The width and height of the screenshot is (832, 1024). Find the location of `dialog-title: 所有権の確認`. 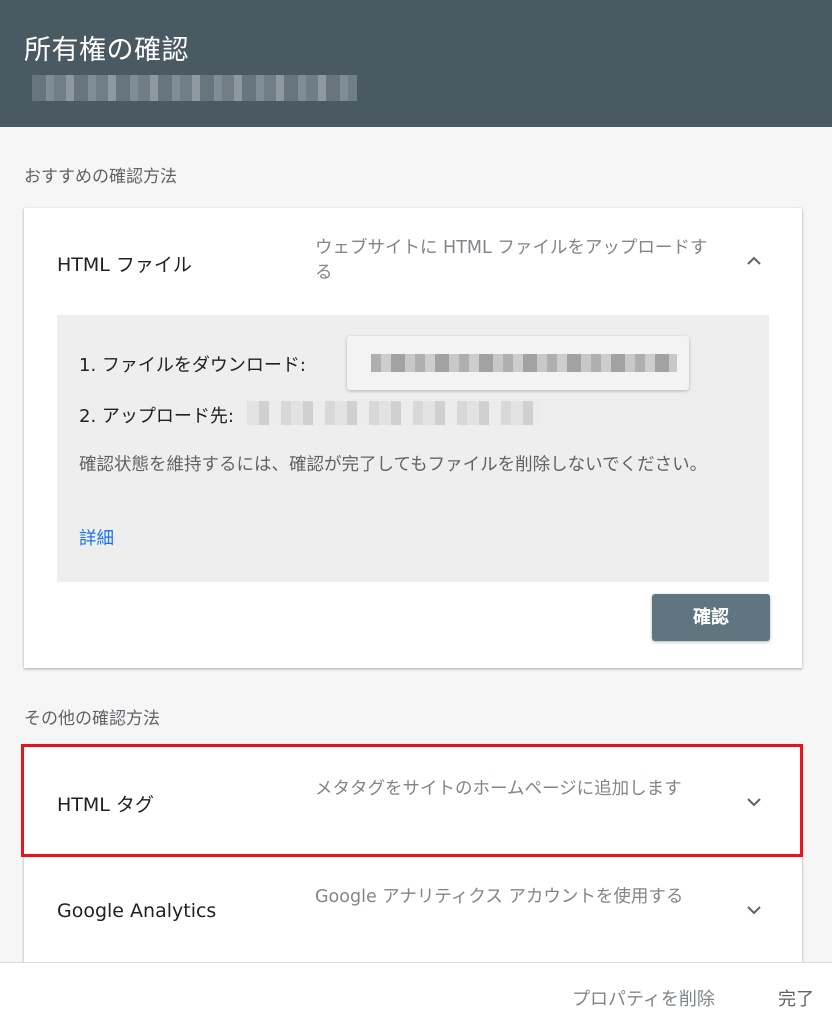

dialog-title: 所有権の確認 is located at coordinates (106, 50).